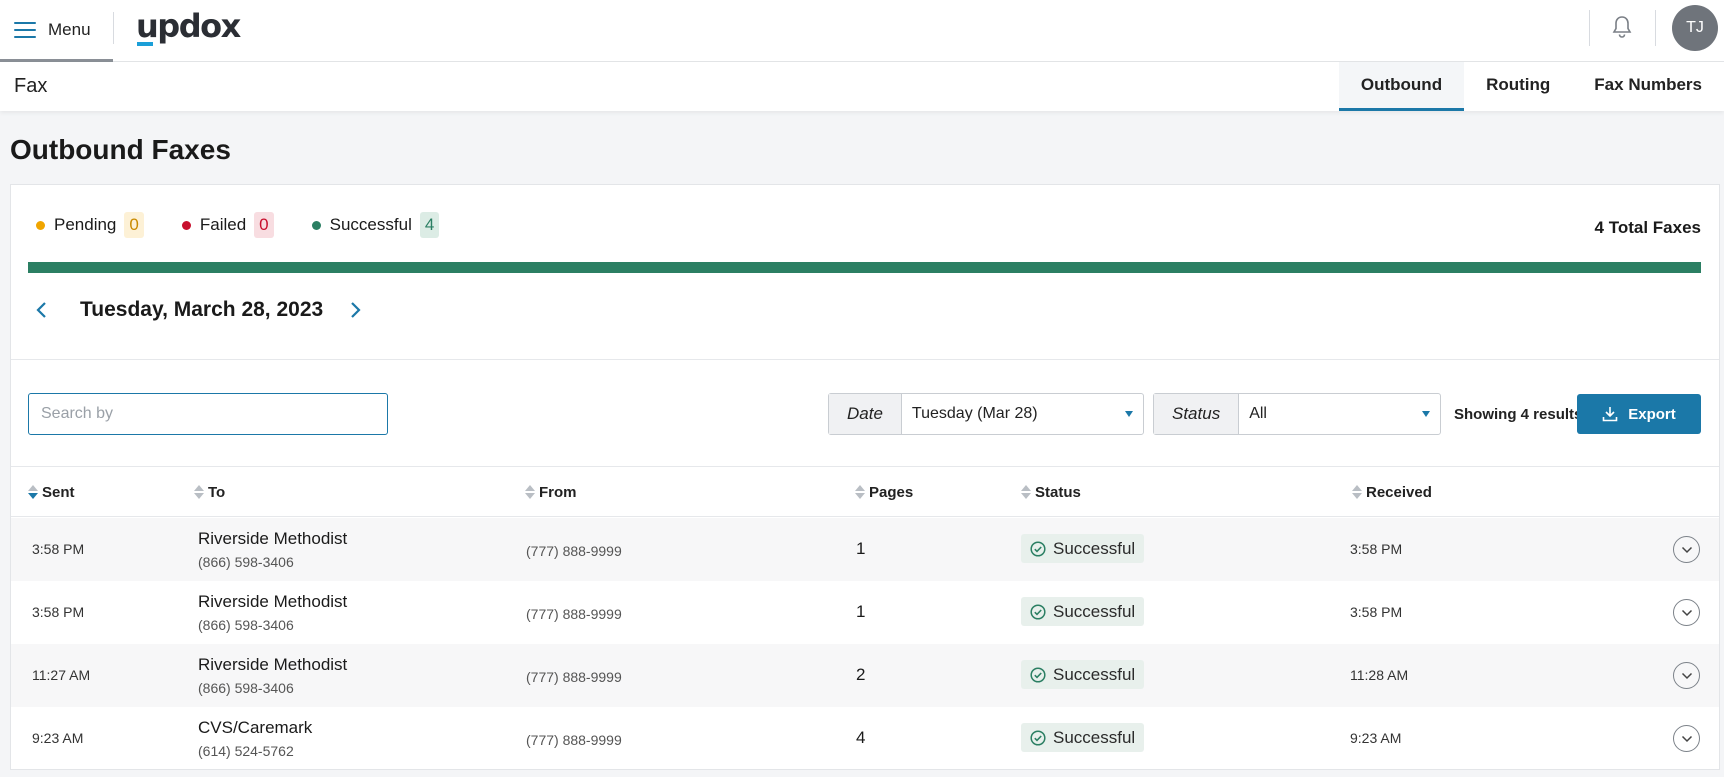  Describe the element at coordinates (255, 727) in the screenshot. I see `recipient-name: CVS/Caremark` at that location.